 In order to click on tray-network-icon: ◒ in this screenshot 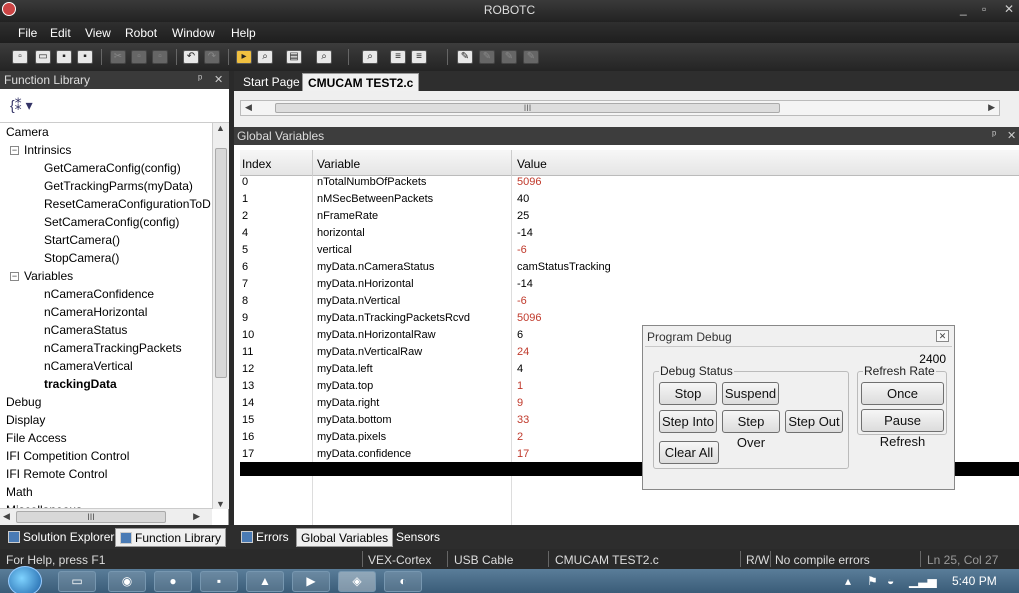, I will do `click(890, 581)`.